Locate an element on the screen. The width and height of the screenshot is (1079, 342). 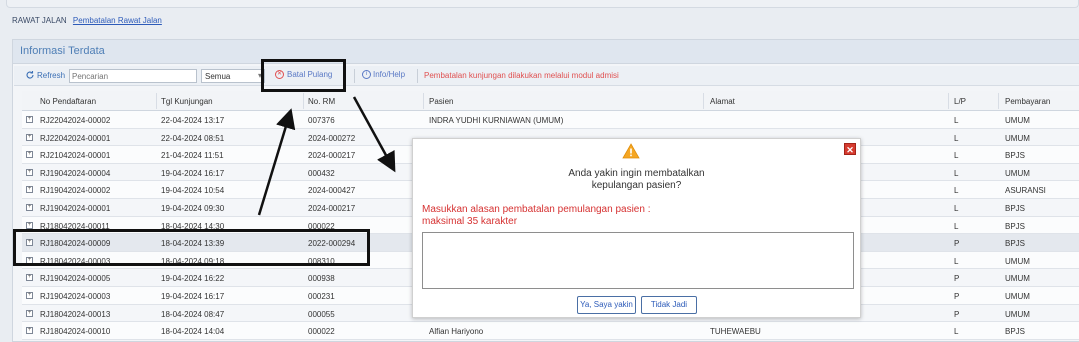
cell-tgl-kunjungan: 22-04-2024 13:17 is located at coordinates (193, 120).